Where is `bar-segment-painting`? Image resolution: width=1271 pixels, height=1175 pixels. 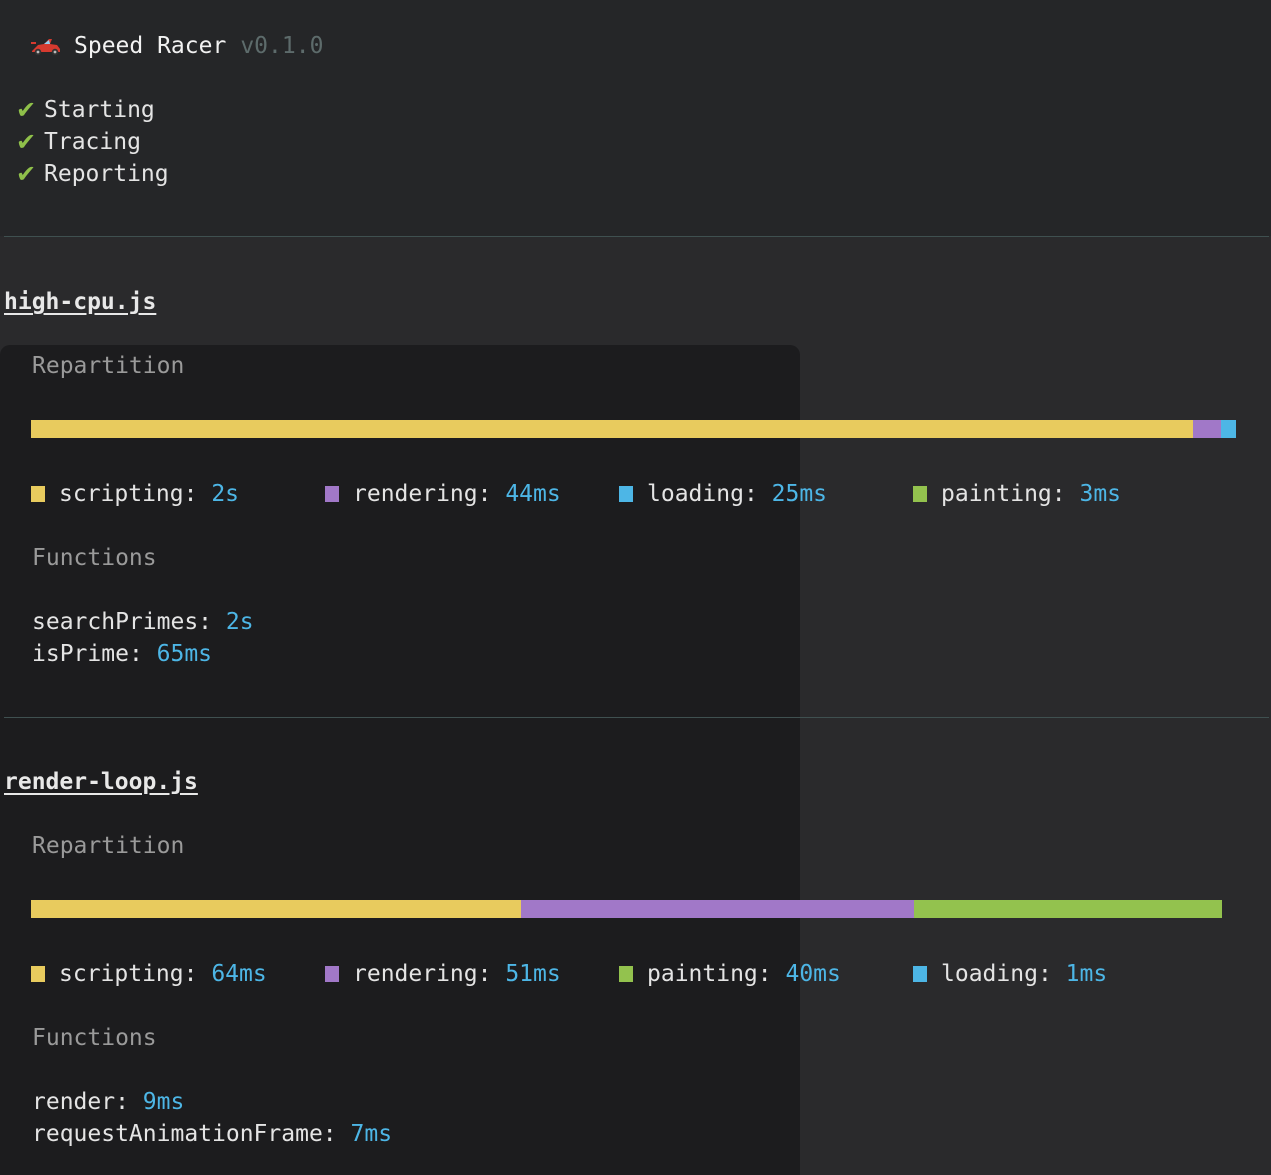 bar-segment-painting is located at coordinates (1067, 909).